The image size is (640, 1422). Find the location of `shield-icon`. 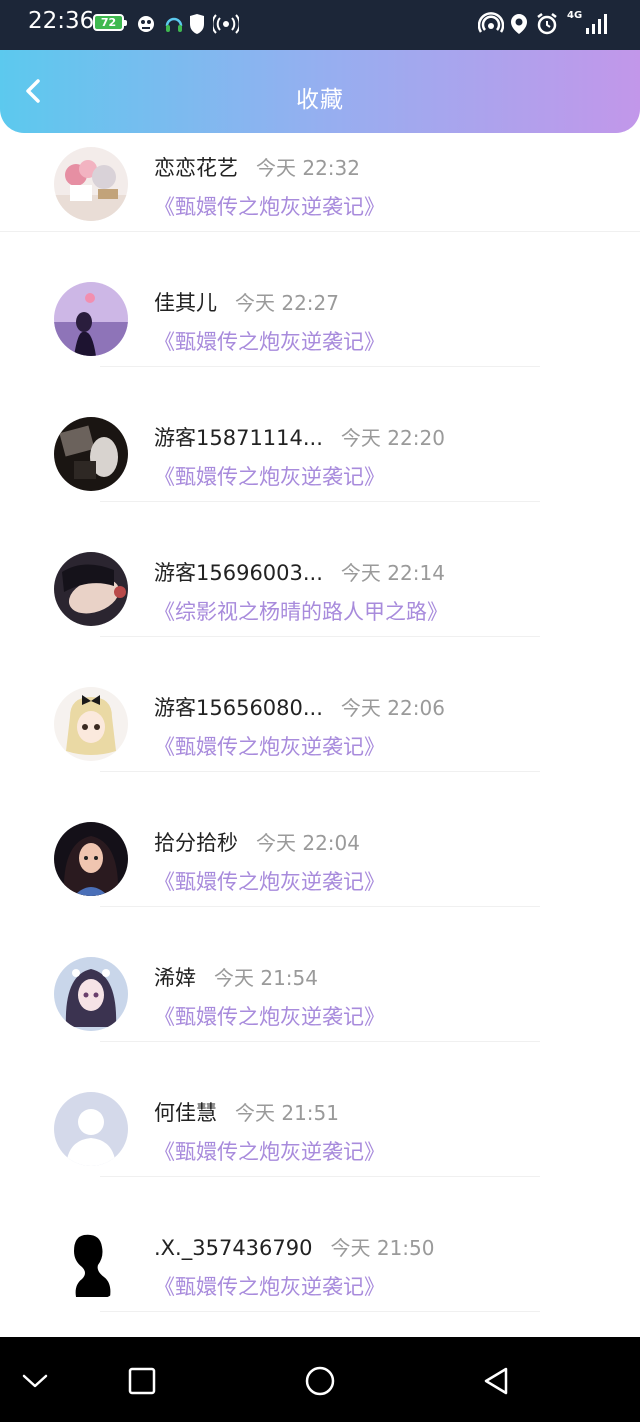

shield-icon is located at coordinates (197, 24).